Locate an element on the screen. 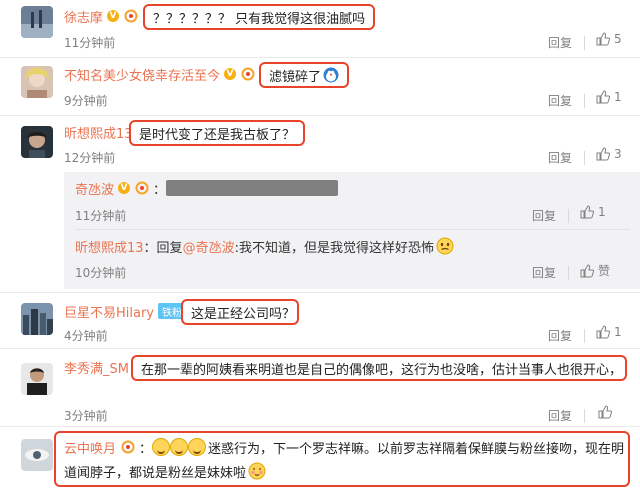  like-button: 3 is located at coordinates (609, 154).